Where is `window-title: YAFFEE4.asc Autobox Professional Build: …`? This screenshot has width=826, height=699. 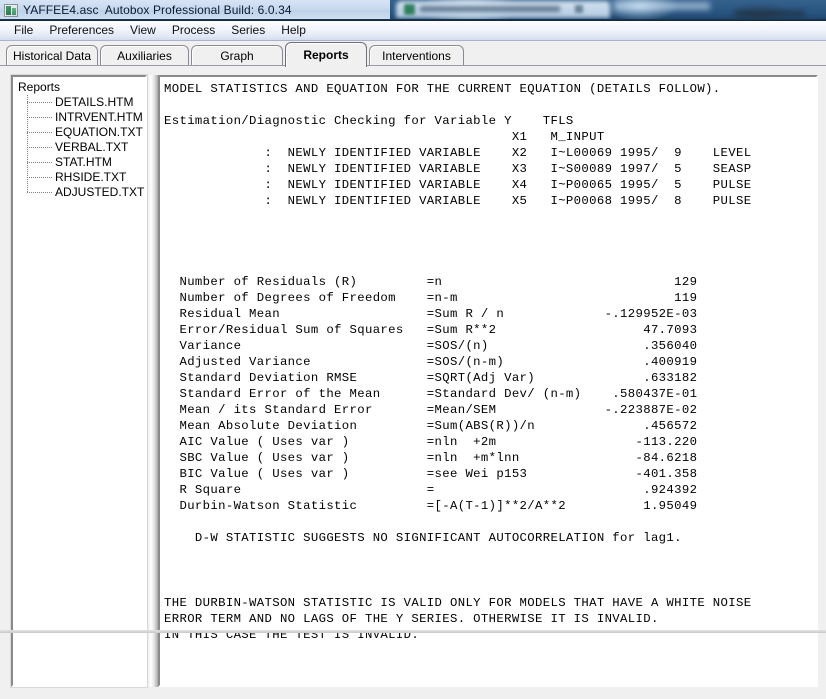
window-title: YAFFEE4.asc Autobox Professional Build: … is located at coordinates (157, 10).